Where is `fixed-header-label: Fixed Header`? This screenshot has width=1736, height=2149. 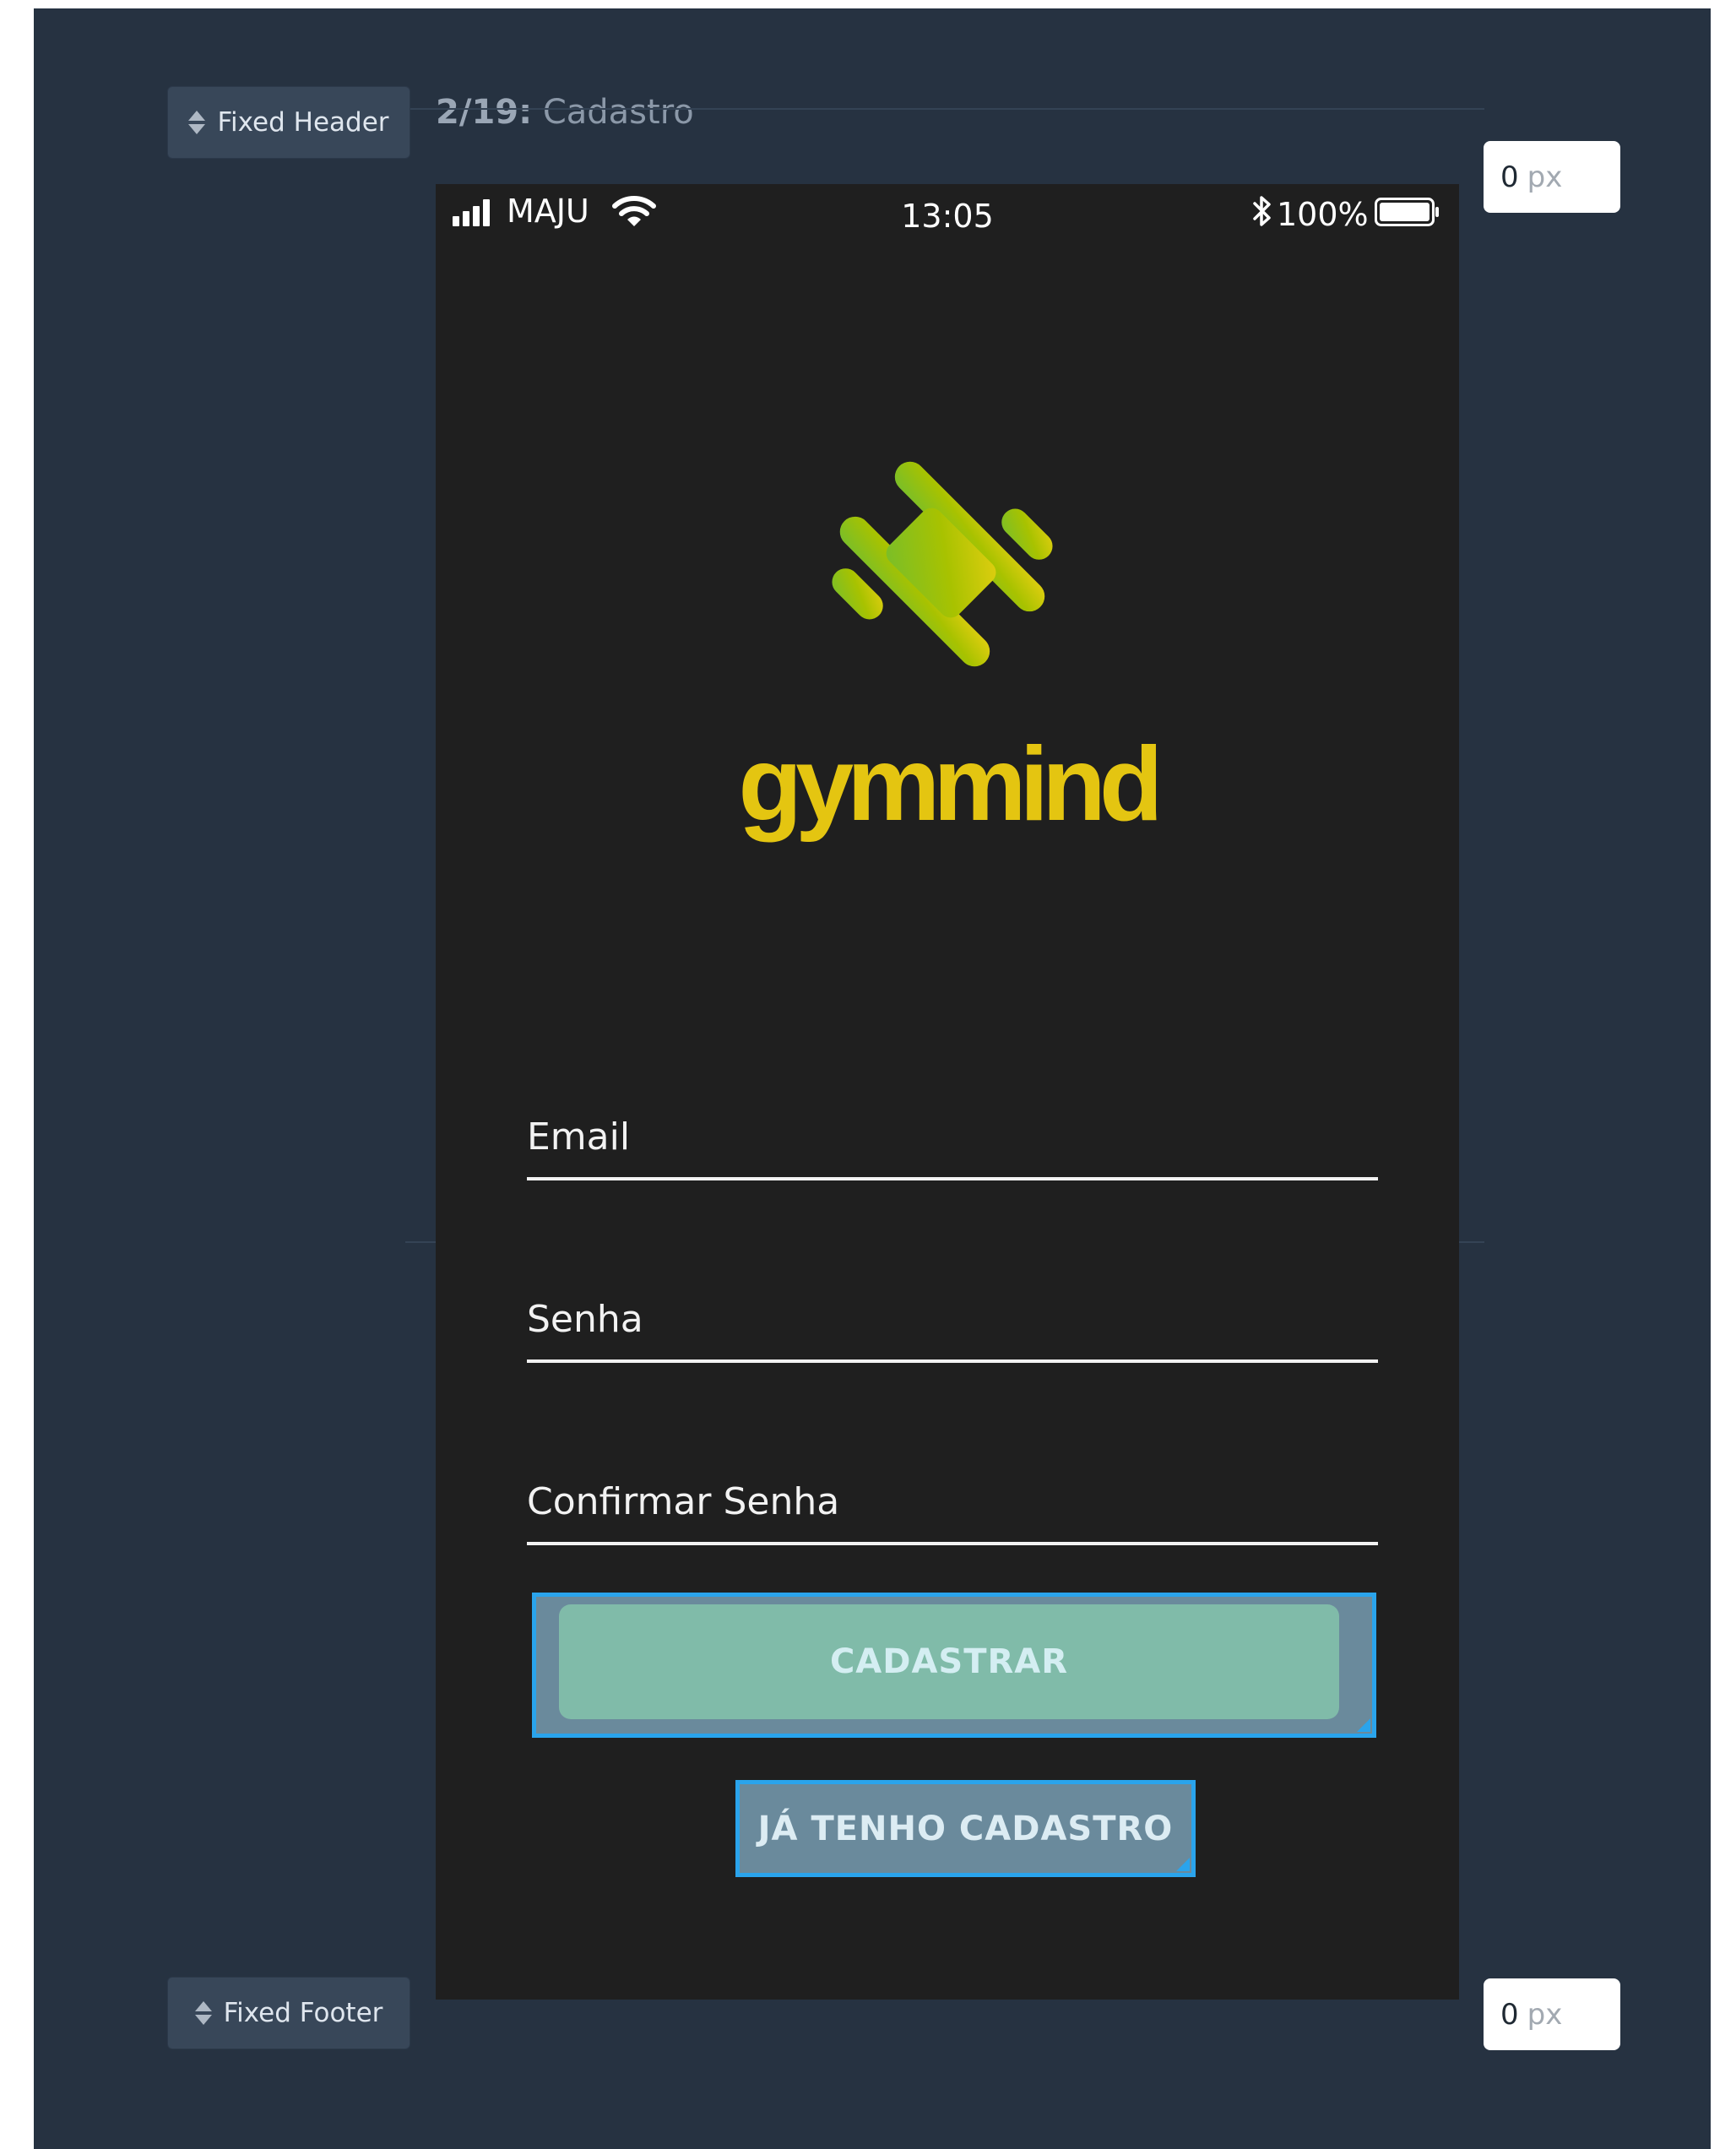
fixed-header-label: Fixed Header is located at coordinates (303, 122).